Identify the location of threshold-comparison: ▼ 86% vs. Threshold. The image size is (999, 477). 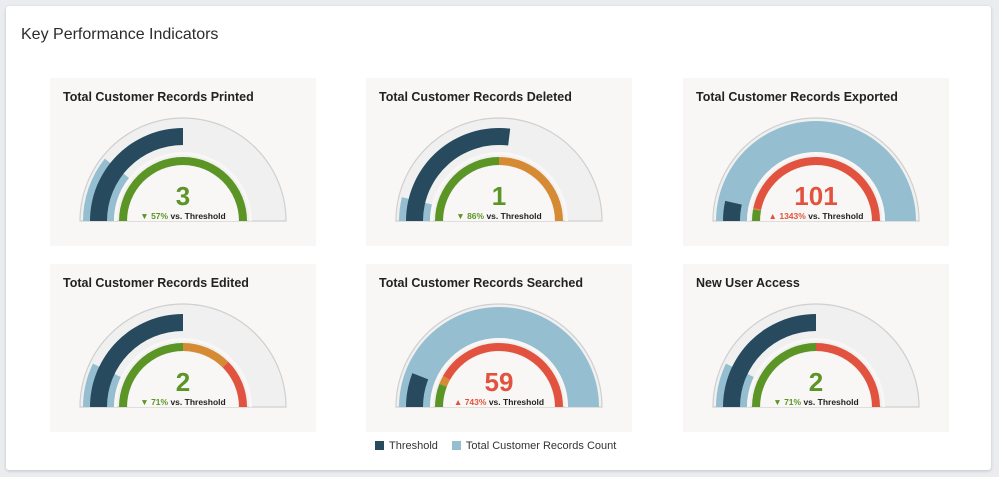
(499, 216).